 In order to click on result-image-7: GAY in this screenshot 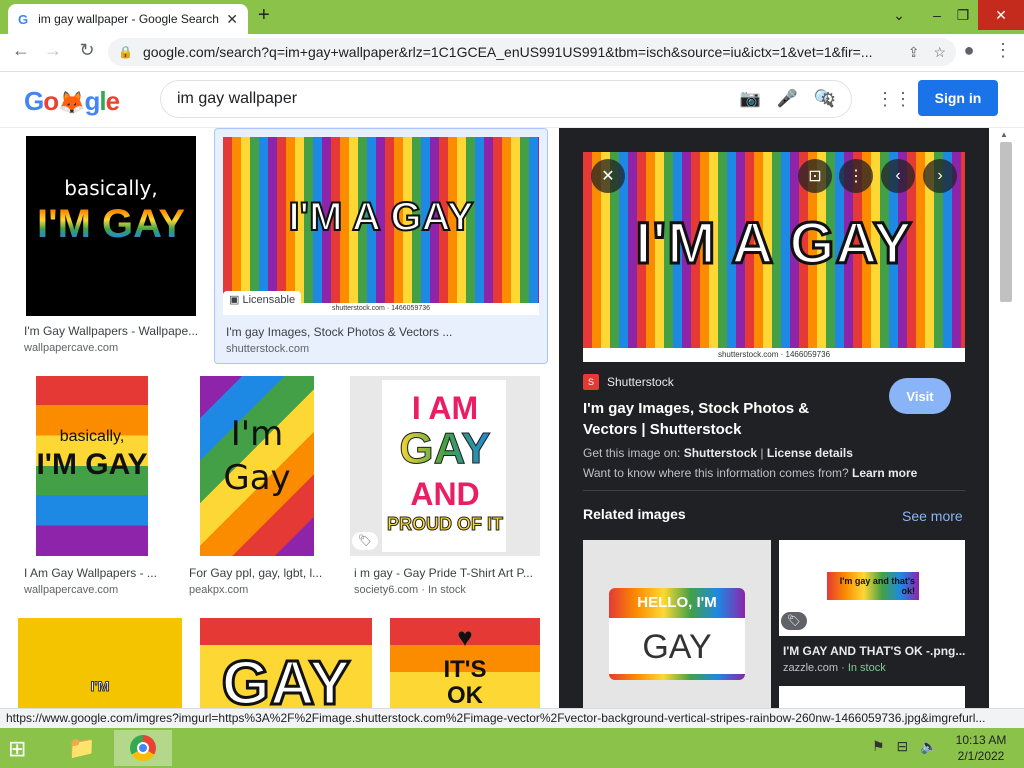, I will do `click(286, 663)`.